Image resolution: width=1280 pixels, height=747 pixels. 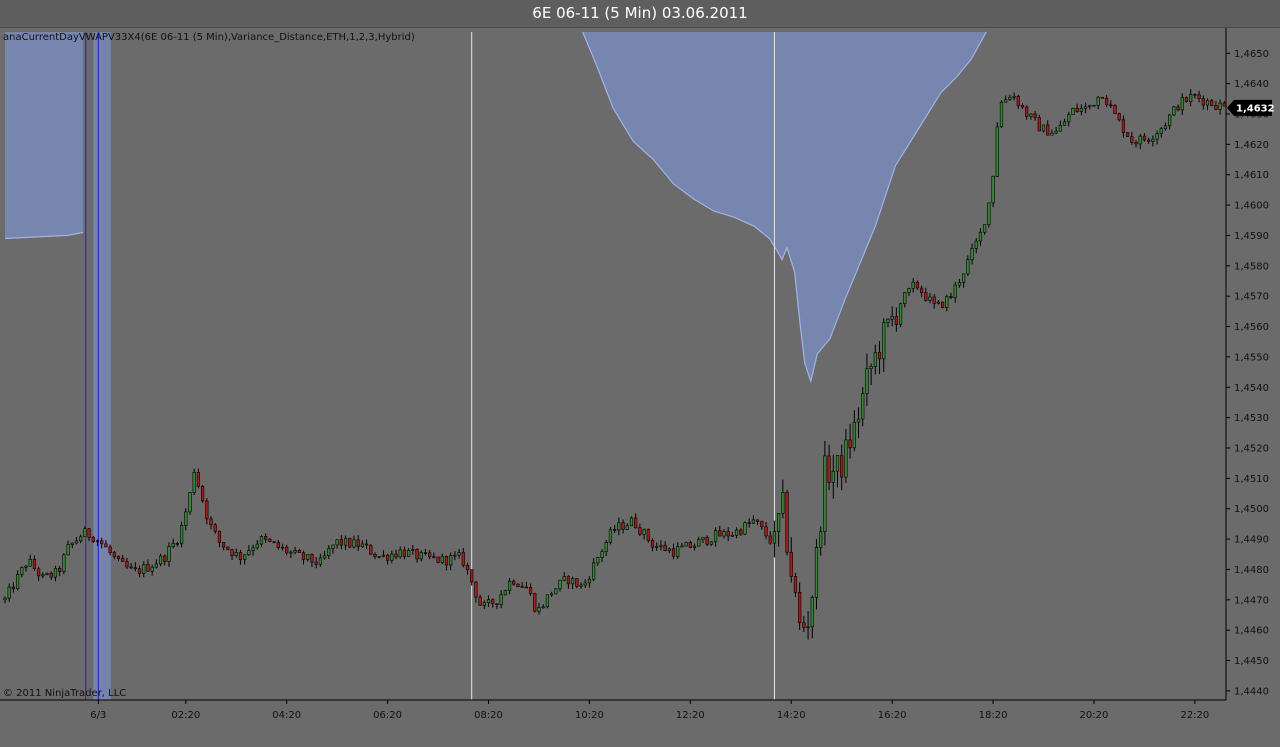 I want to click on y-tick-label: 1,4510, so click(x=1251, y=479).